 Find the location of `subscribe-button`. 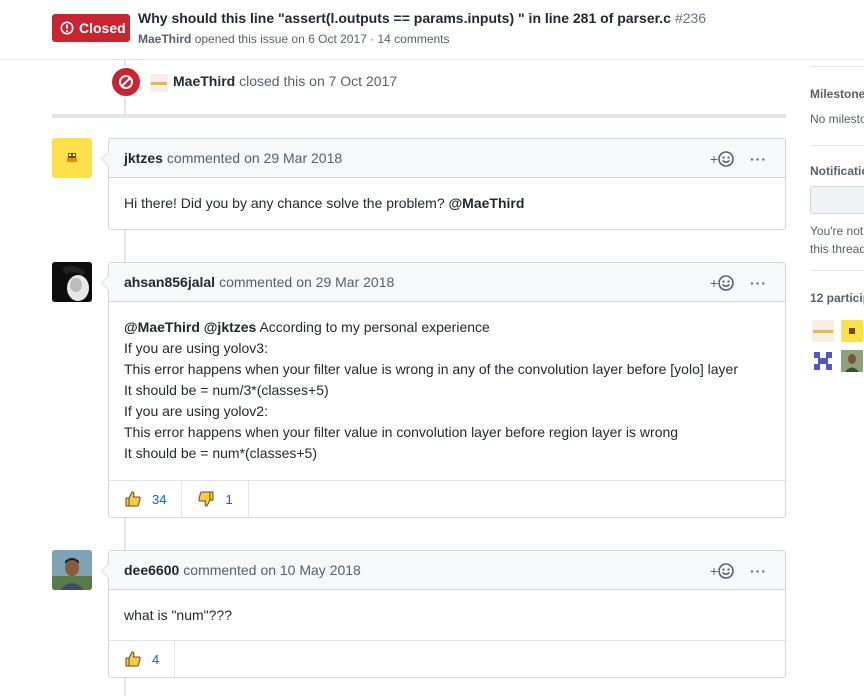

subscribe-button is located at coordinates (837, 200).